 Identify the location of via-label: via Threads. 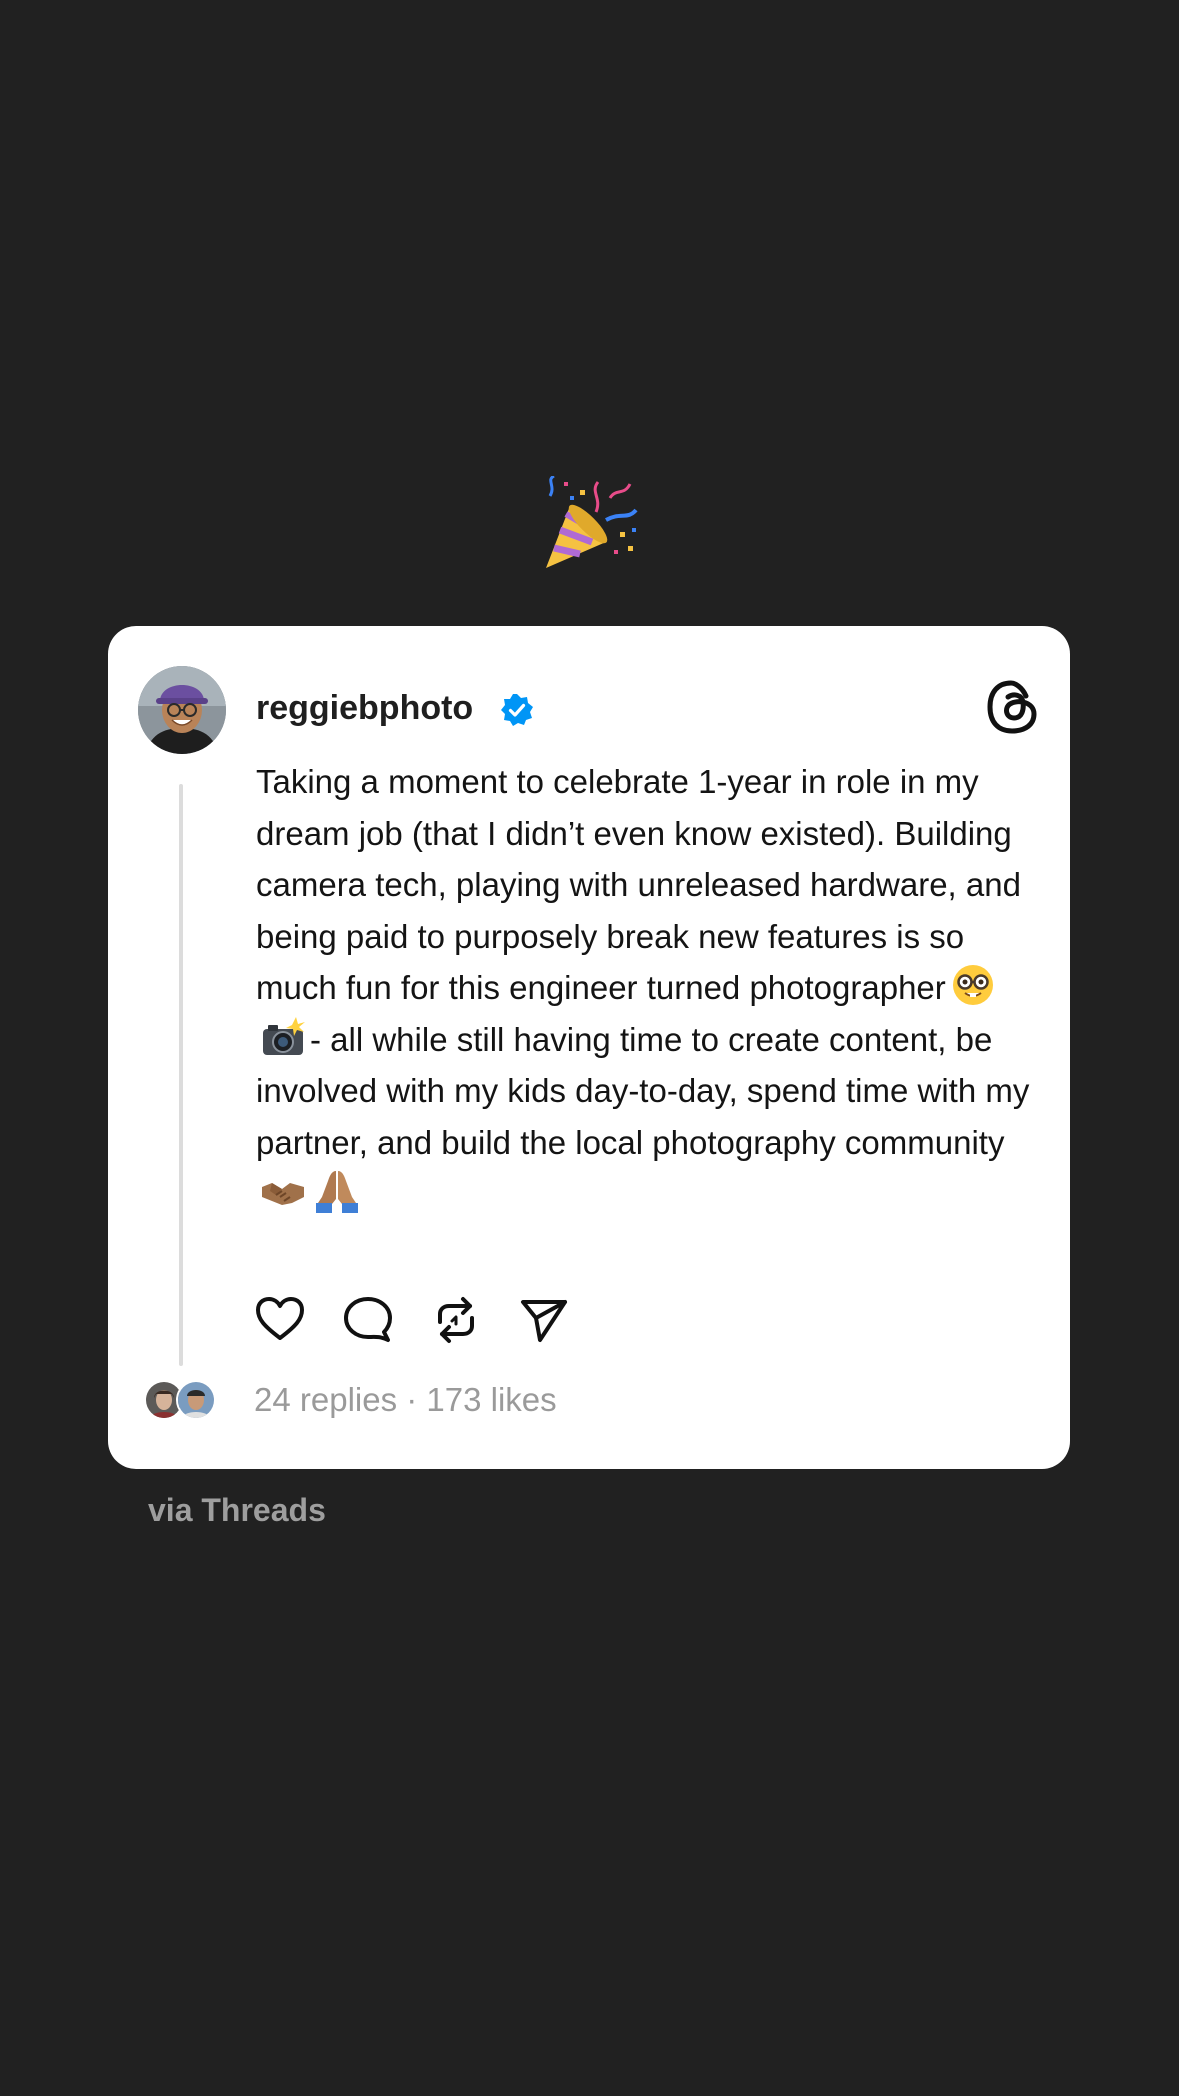
(237, 1510).